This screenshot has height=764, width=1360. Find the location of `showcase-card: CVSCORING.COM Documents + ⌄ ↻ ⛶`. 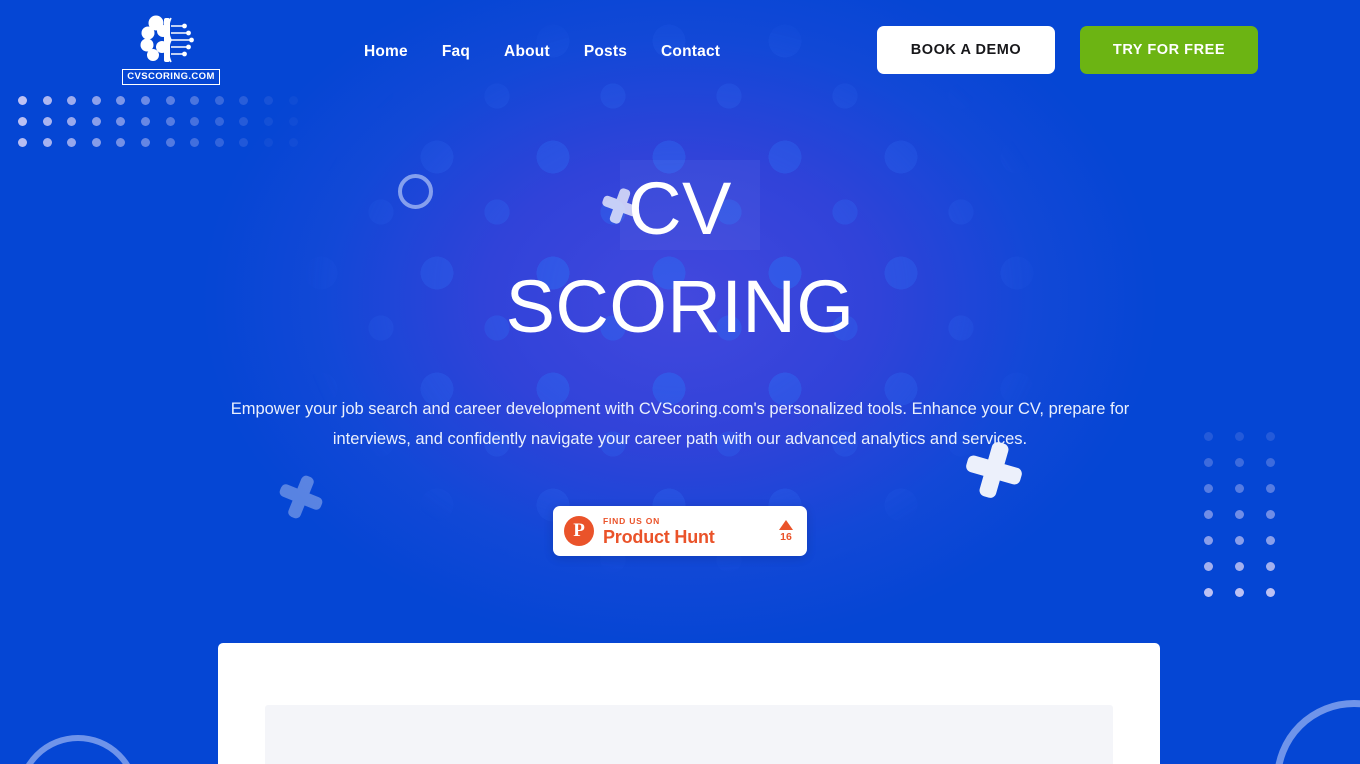

showcase-card: CVSCORING.COM Documents + ⌄ ↻ ⛶ is located at coordinates (689, 703).